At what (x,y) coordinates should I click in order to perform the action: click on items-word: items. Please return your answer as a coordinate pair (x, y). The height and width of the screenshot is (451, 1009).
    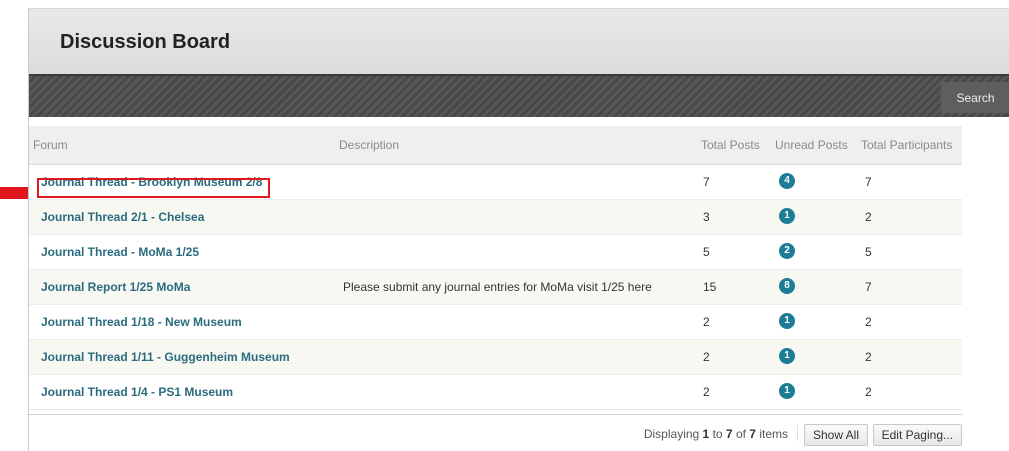
    Looking at the image, I should click on (771, 434).